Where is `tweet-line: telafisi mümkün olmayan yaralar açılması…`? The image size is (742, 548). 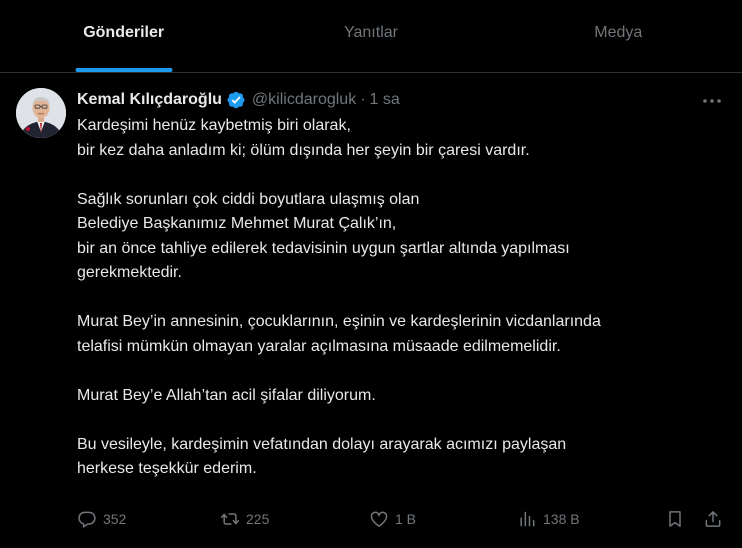 tweet-line: telafisi mümkün olmayan yaralar açılması… is located at coordinates (319, 346).